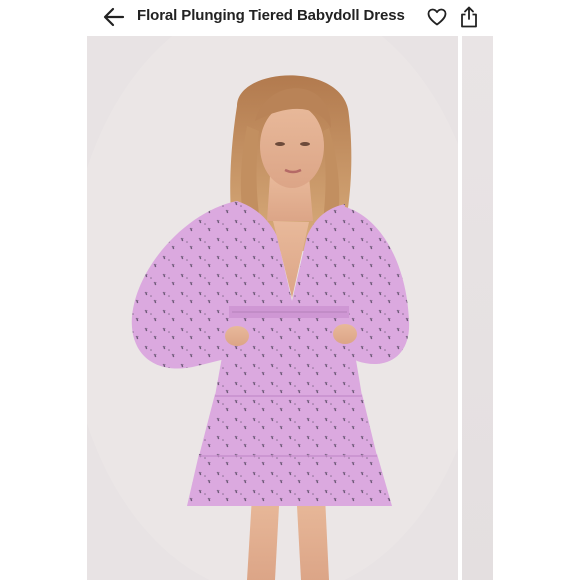 Image resolution: width=580 pixels, height=580 pixels. Describe the element at coordinates (477, 308) in the screenshot. I see `next-product-photo` at that location.